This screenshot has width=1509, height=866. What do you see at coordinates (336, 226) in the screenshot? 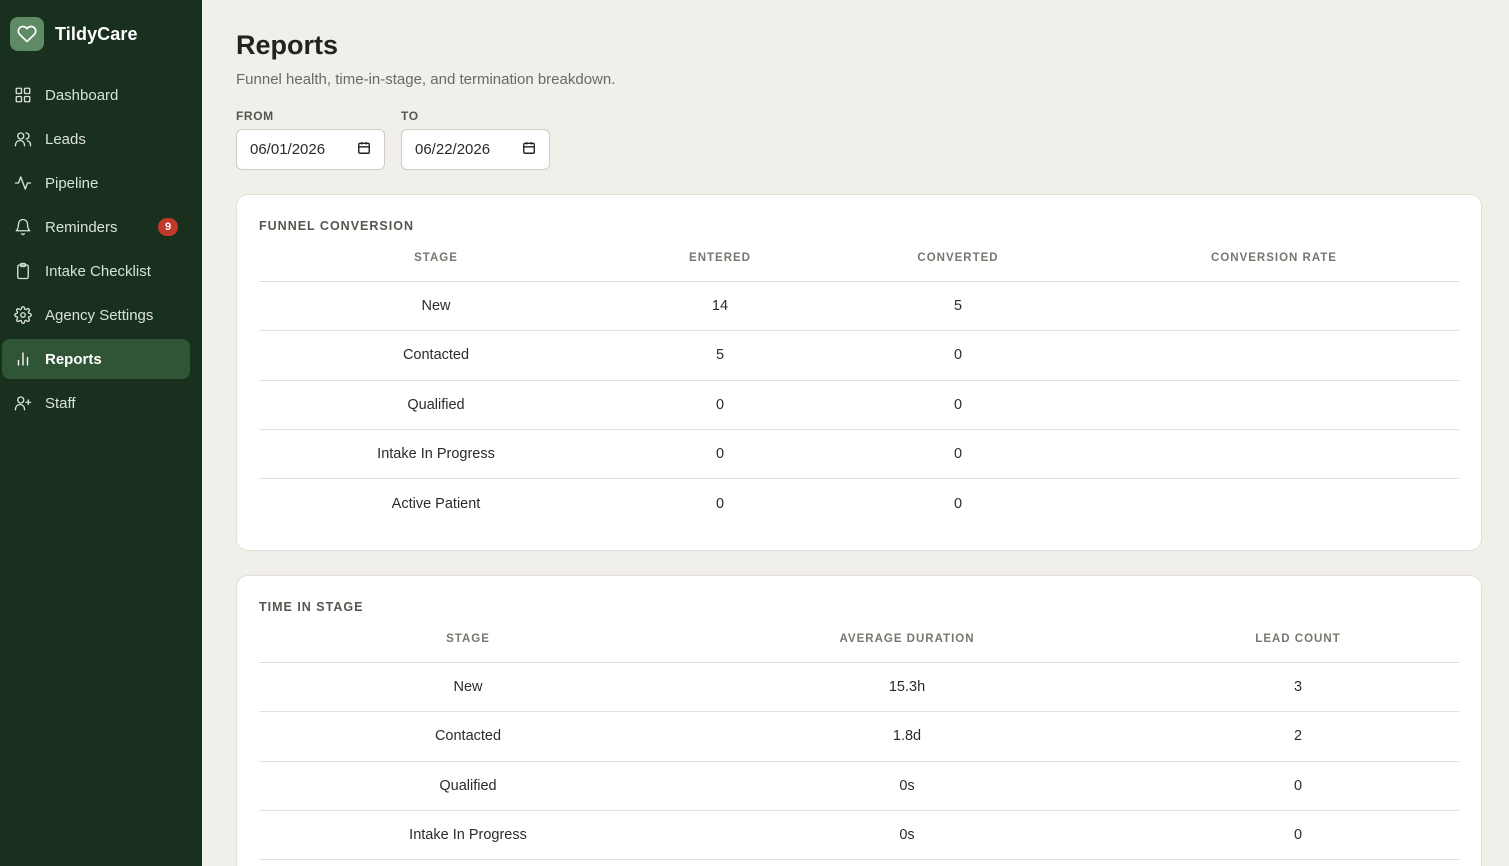
I see `funnel-conversion-title: FUNNEL CONVERSION` at bounding box center [336, 226].